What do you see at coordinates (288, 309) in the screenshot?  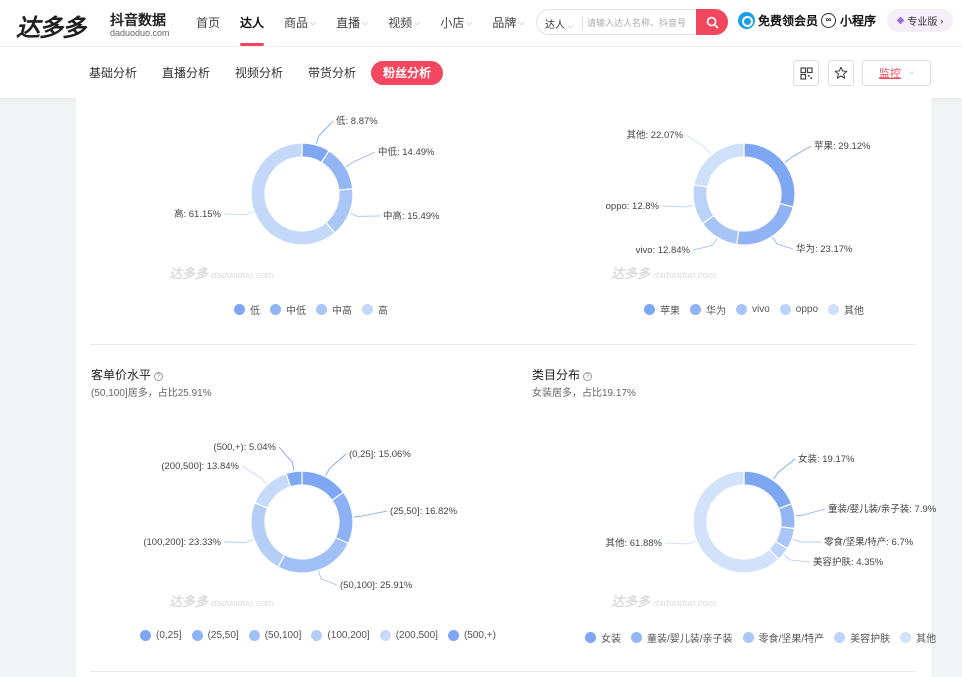 I see `legend-item: 中低` at bounding box center [288, 309].